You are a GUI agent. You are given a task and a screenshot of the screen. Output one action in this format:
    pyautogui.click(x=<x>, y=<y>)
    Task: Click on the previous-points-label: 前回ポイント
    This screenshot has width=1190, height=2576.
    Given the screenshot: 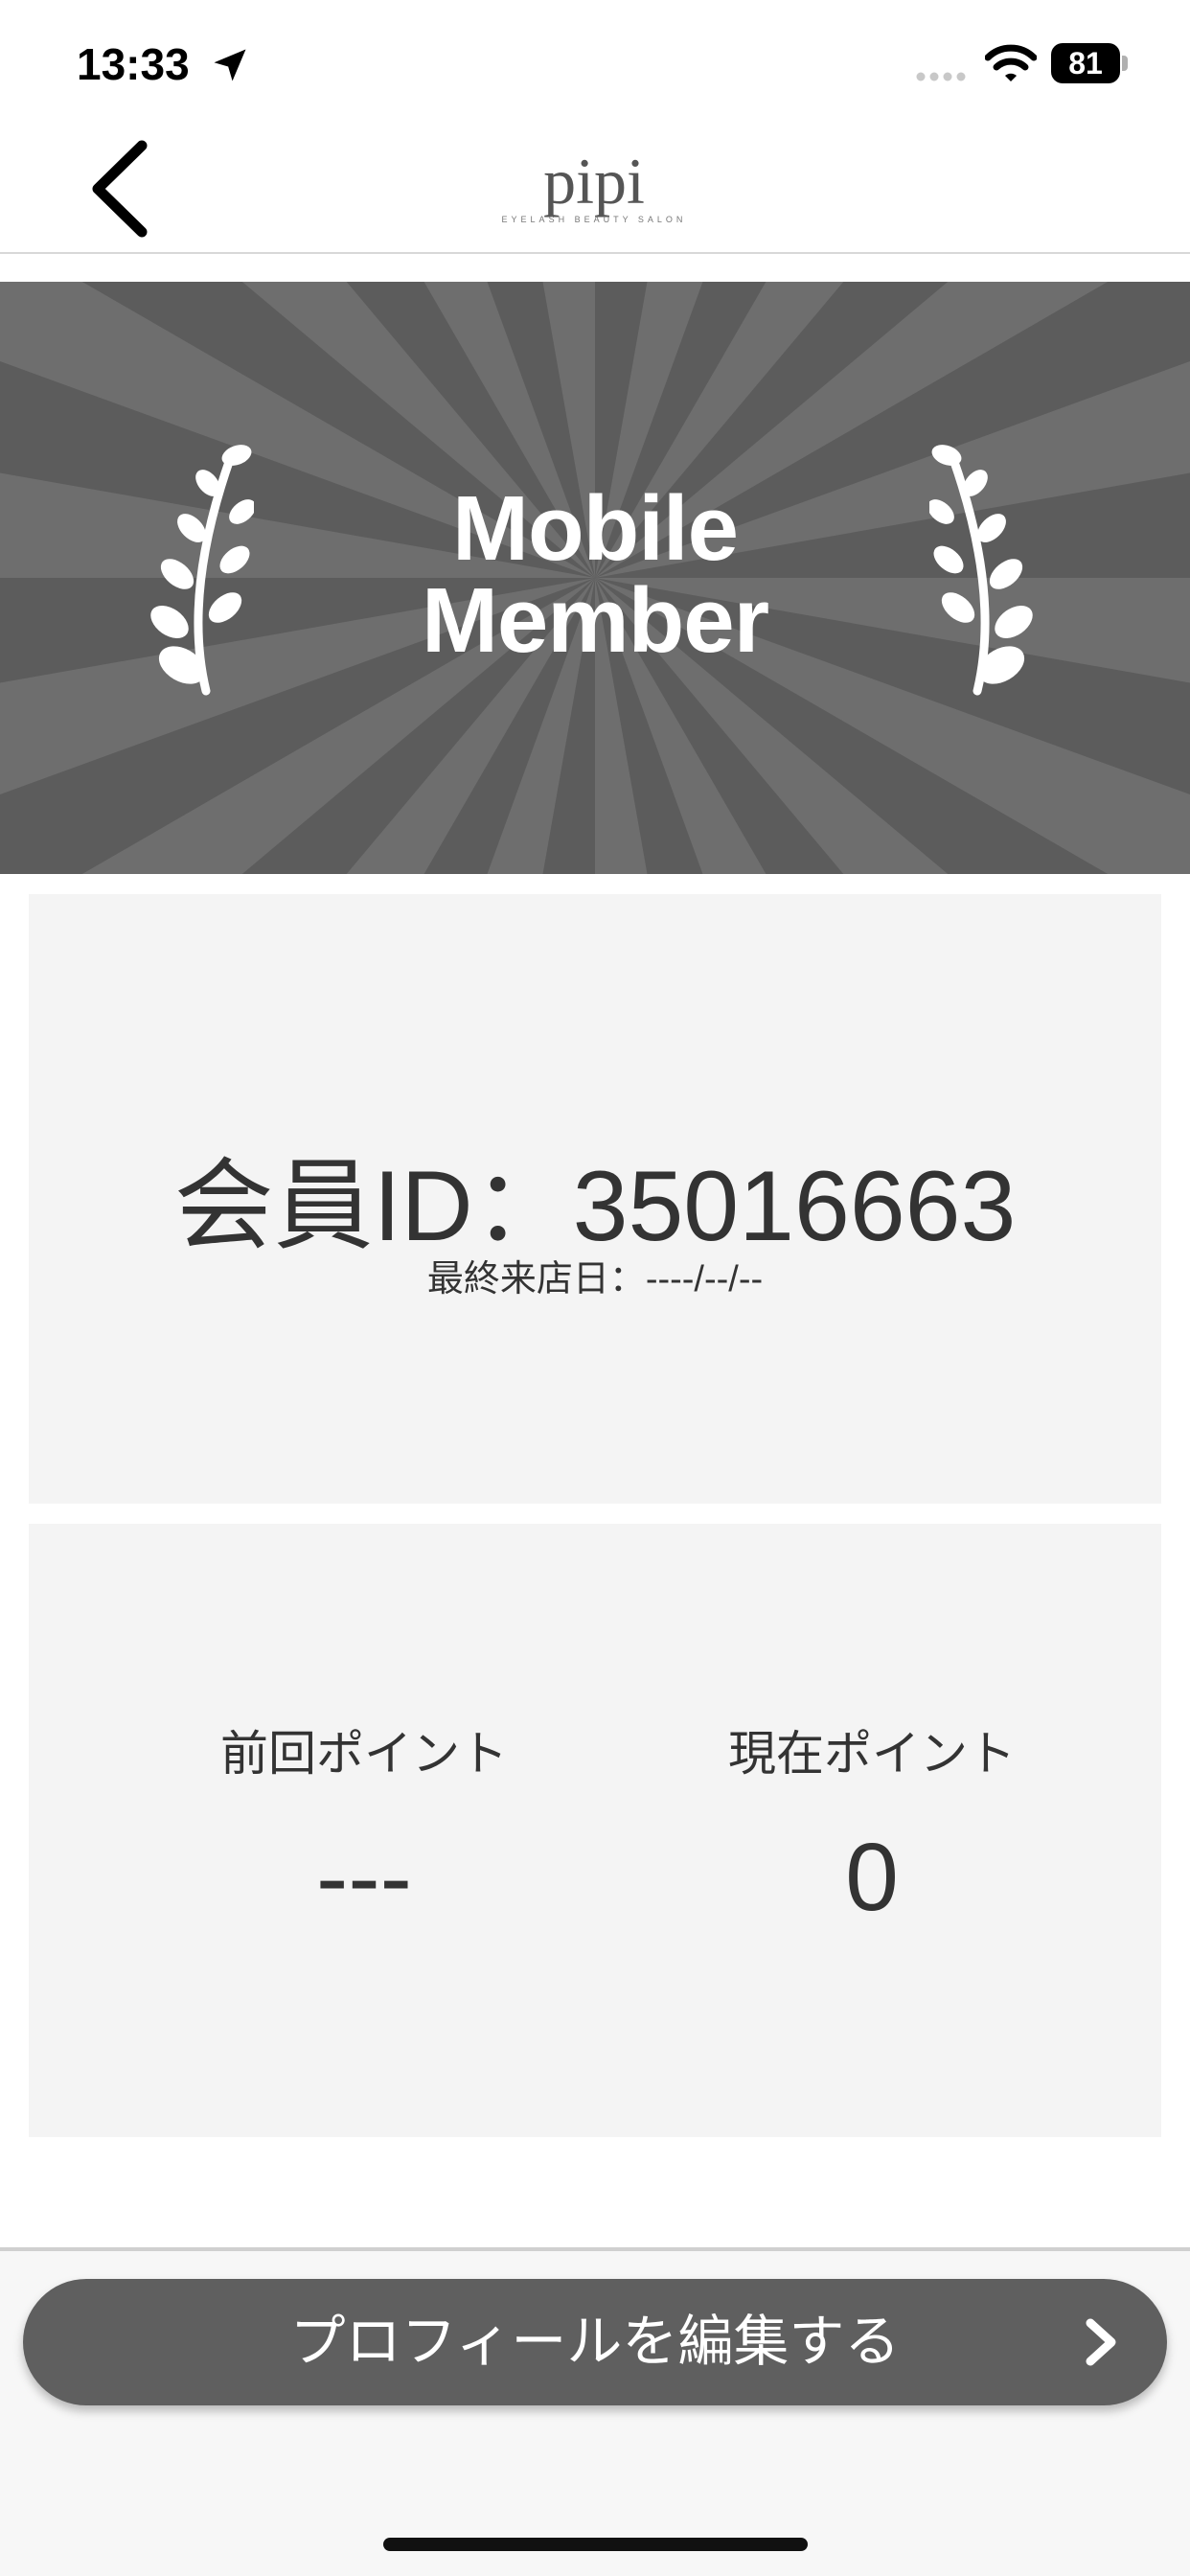 What is the action you would take?
    pyautogui.click(x=364, y=1754)
    